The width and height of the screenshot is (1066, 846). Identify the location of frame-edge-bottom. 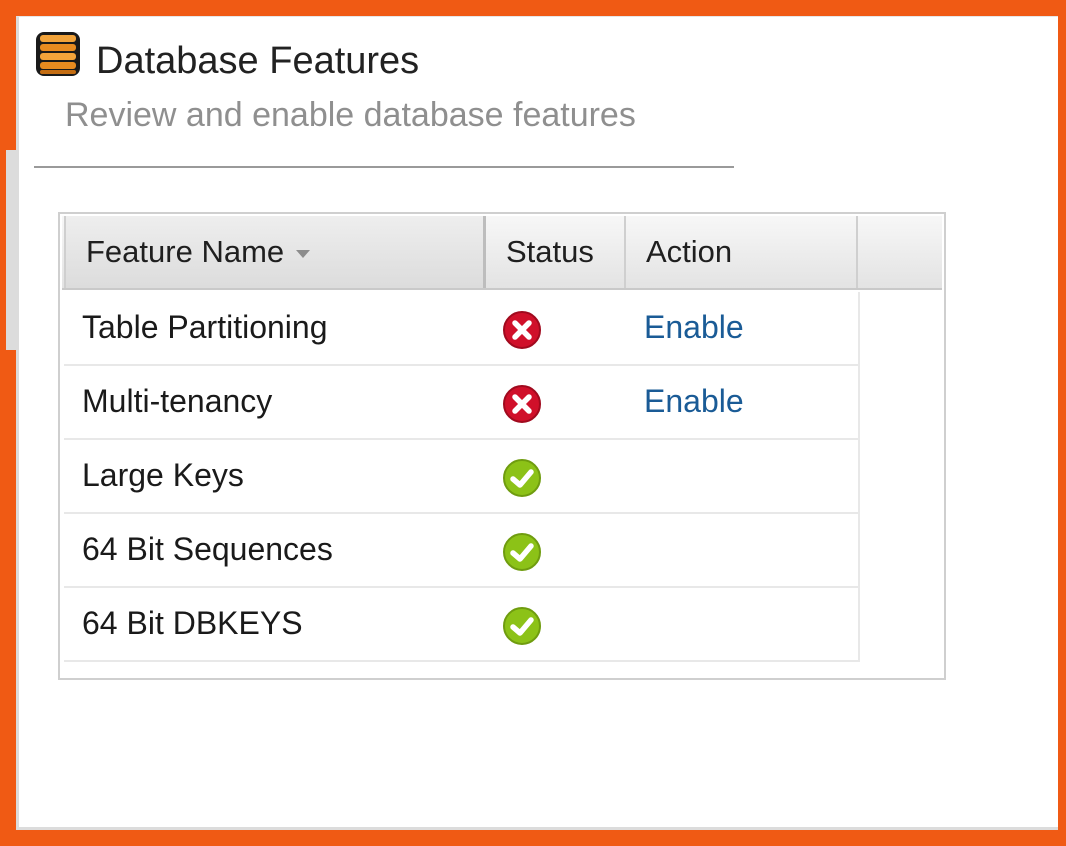
(11, 590).